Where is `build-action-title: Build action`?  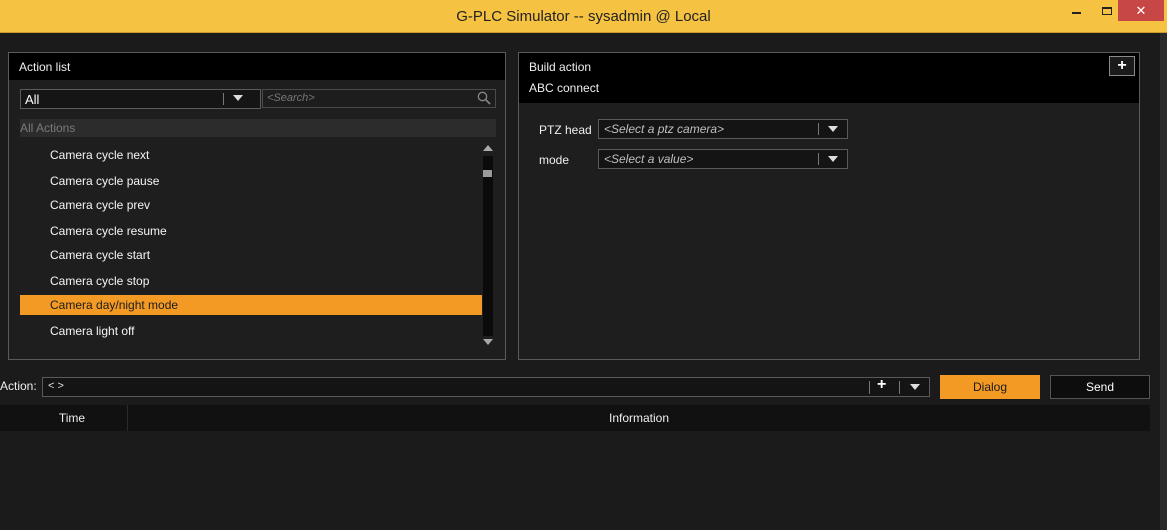
build-action-title: Build action is located at coordinates (560, 67).